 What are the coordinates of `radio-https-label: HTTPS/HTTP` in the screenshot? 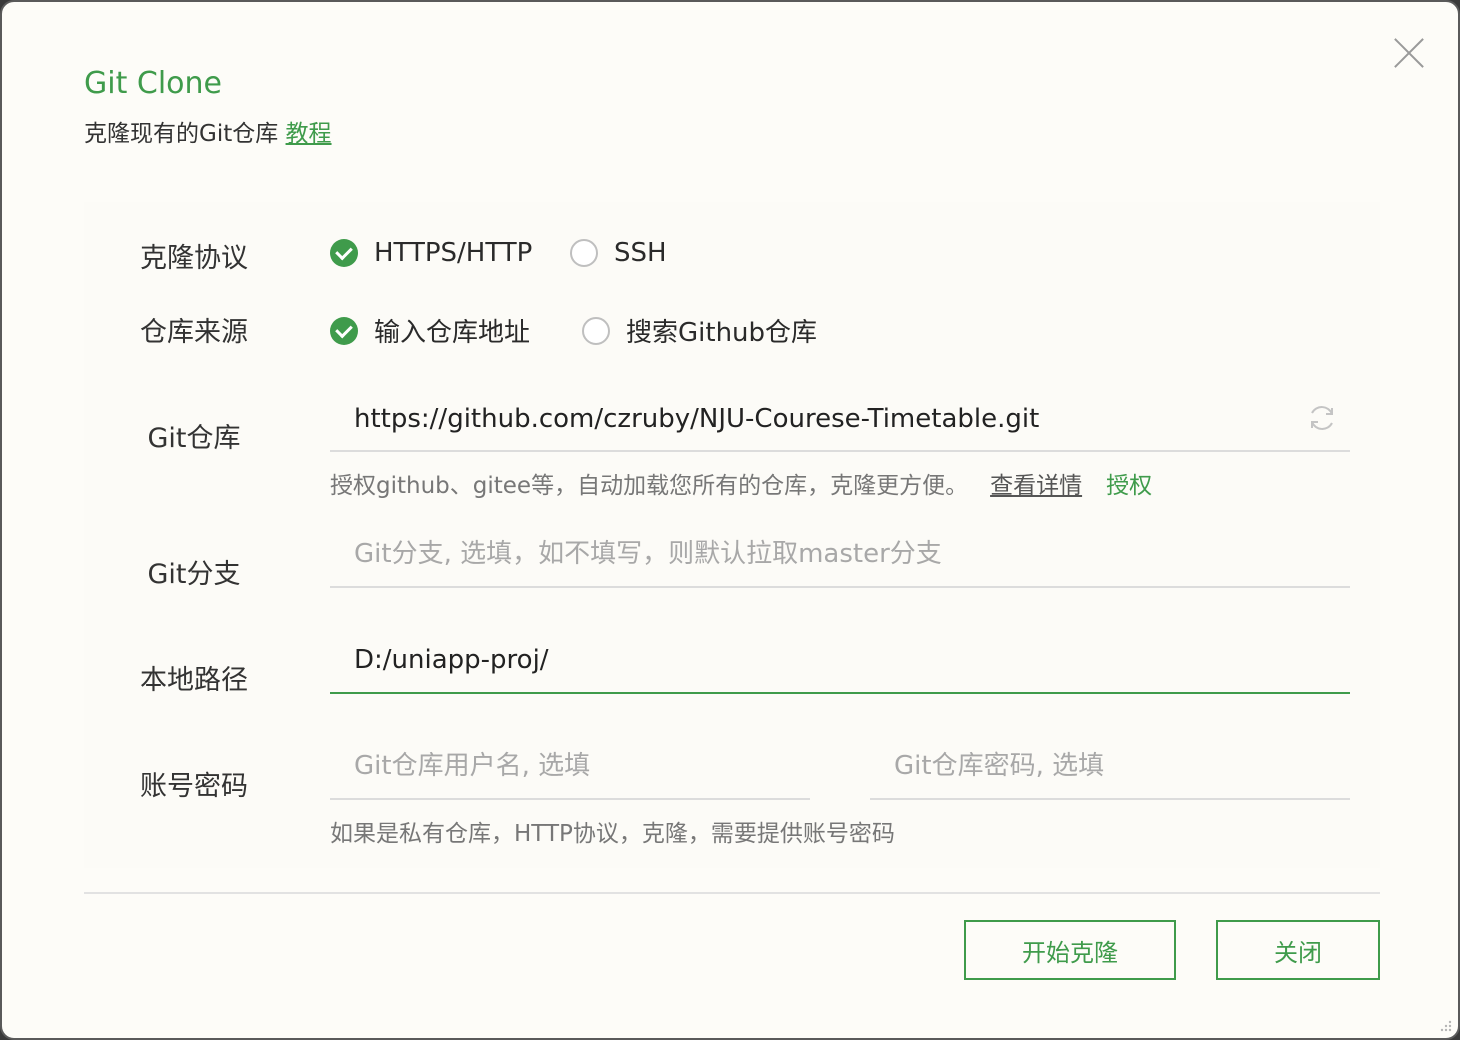 It's located at (453, 253).